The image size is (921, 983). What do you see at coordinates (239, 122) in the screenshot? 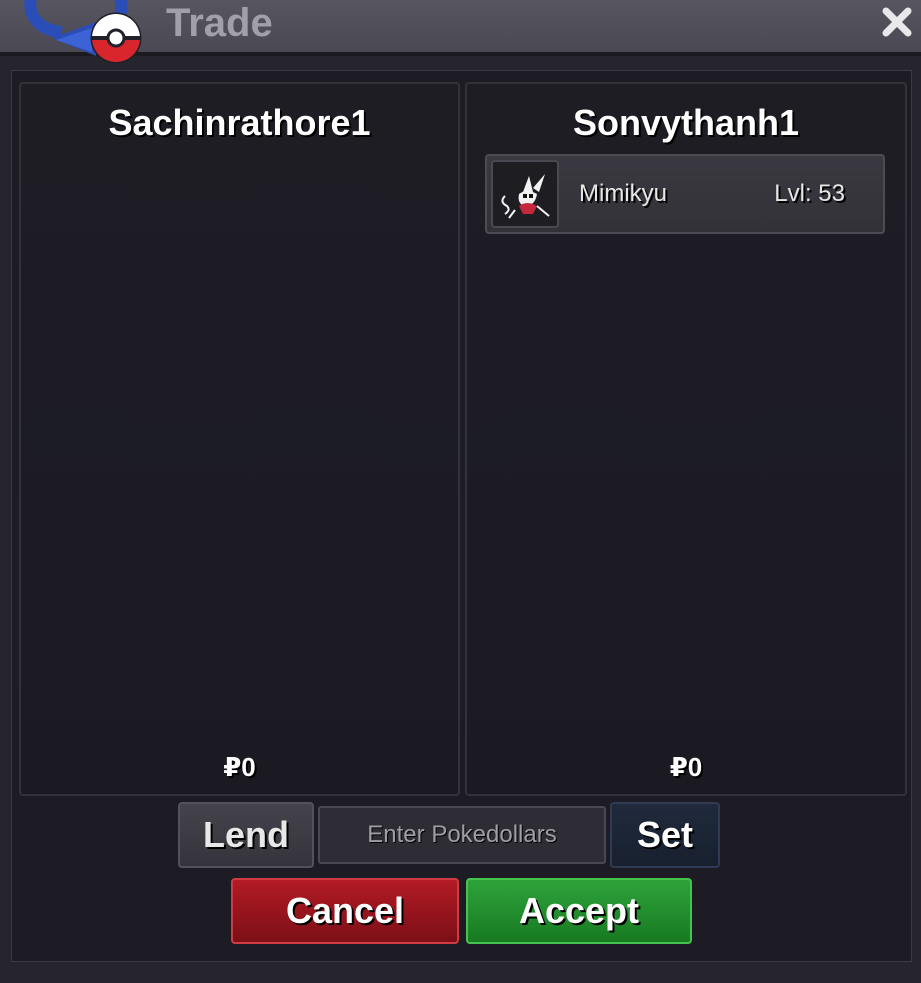
I see `left-player-name: Sachinrathore1` at bounding box center [239, 122].